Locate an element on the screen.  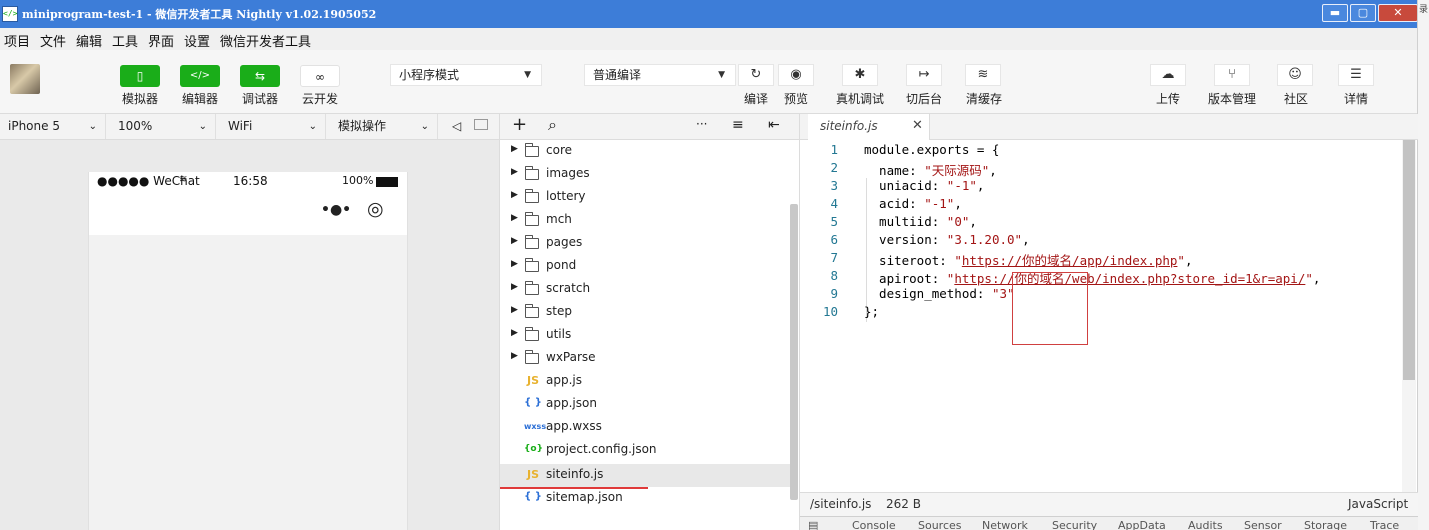
minimize-button: ▬ is located at coordinates (1335, 13).